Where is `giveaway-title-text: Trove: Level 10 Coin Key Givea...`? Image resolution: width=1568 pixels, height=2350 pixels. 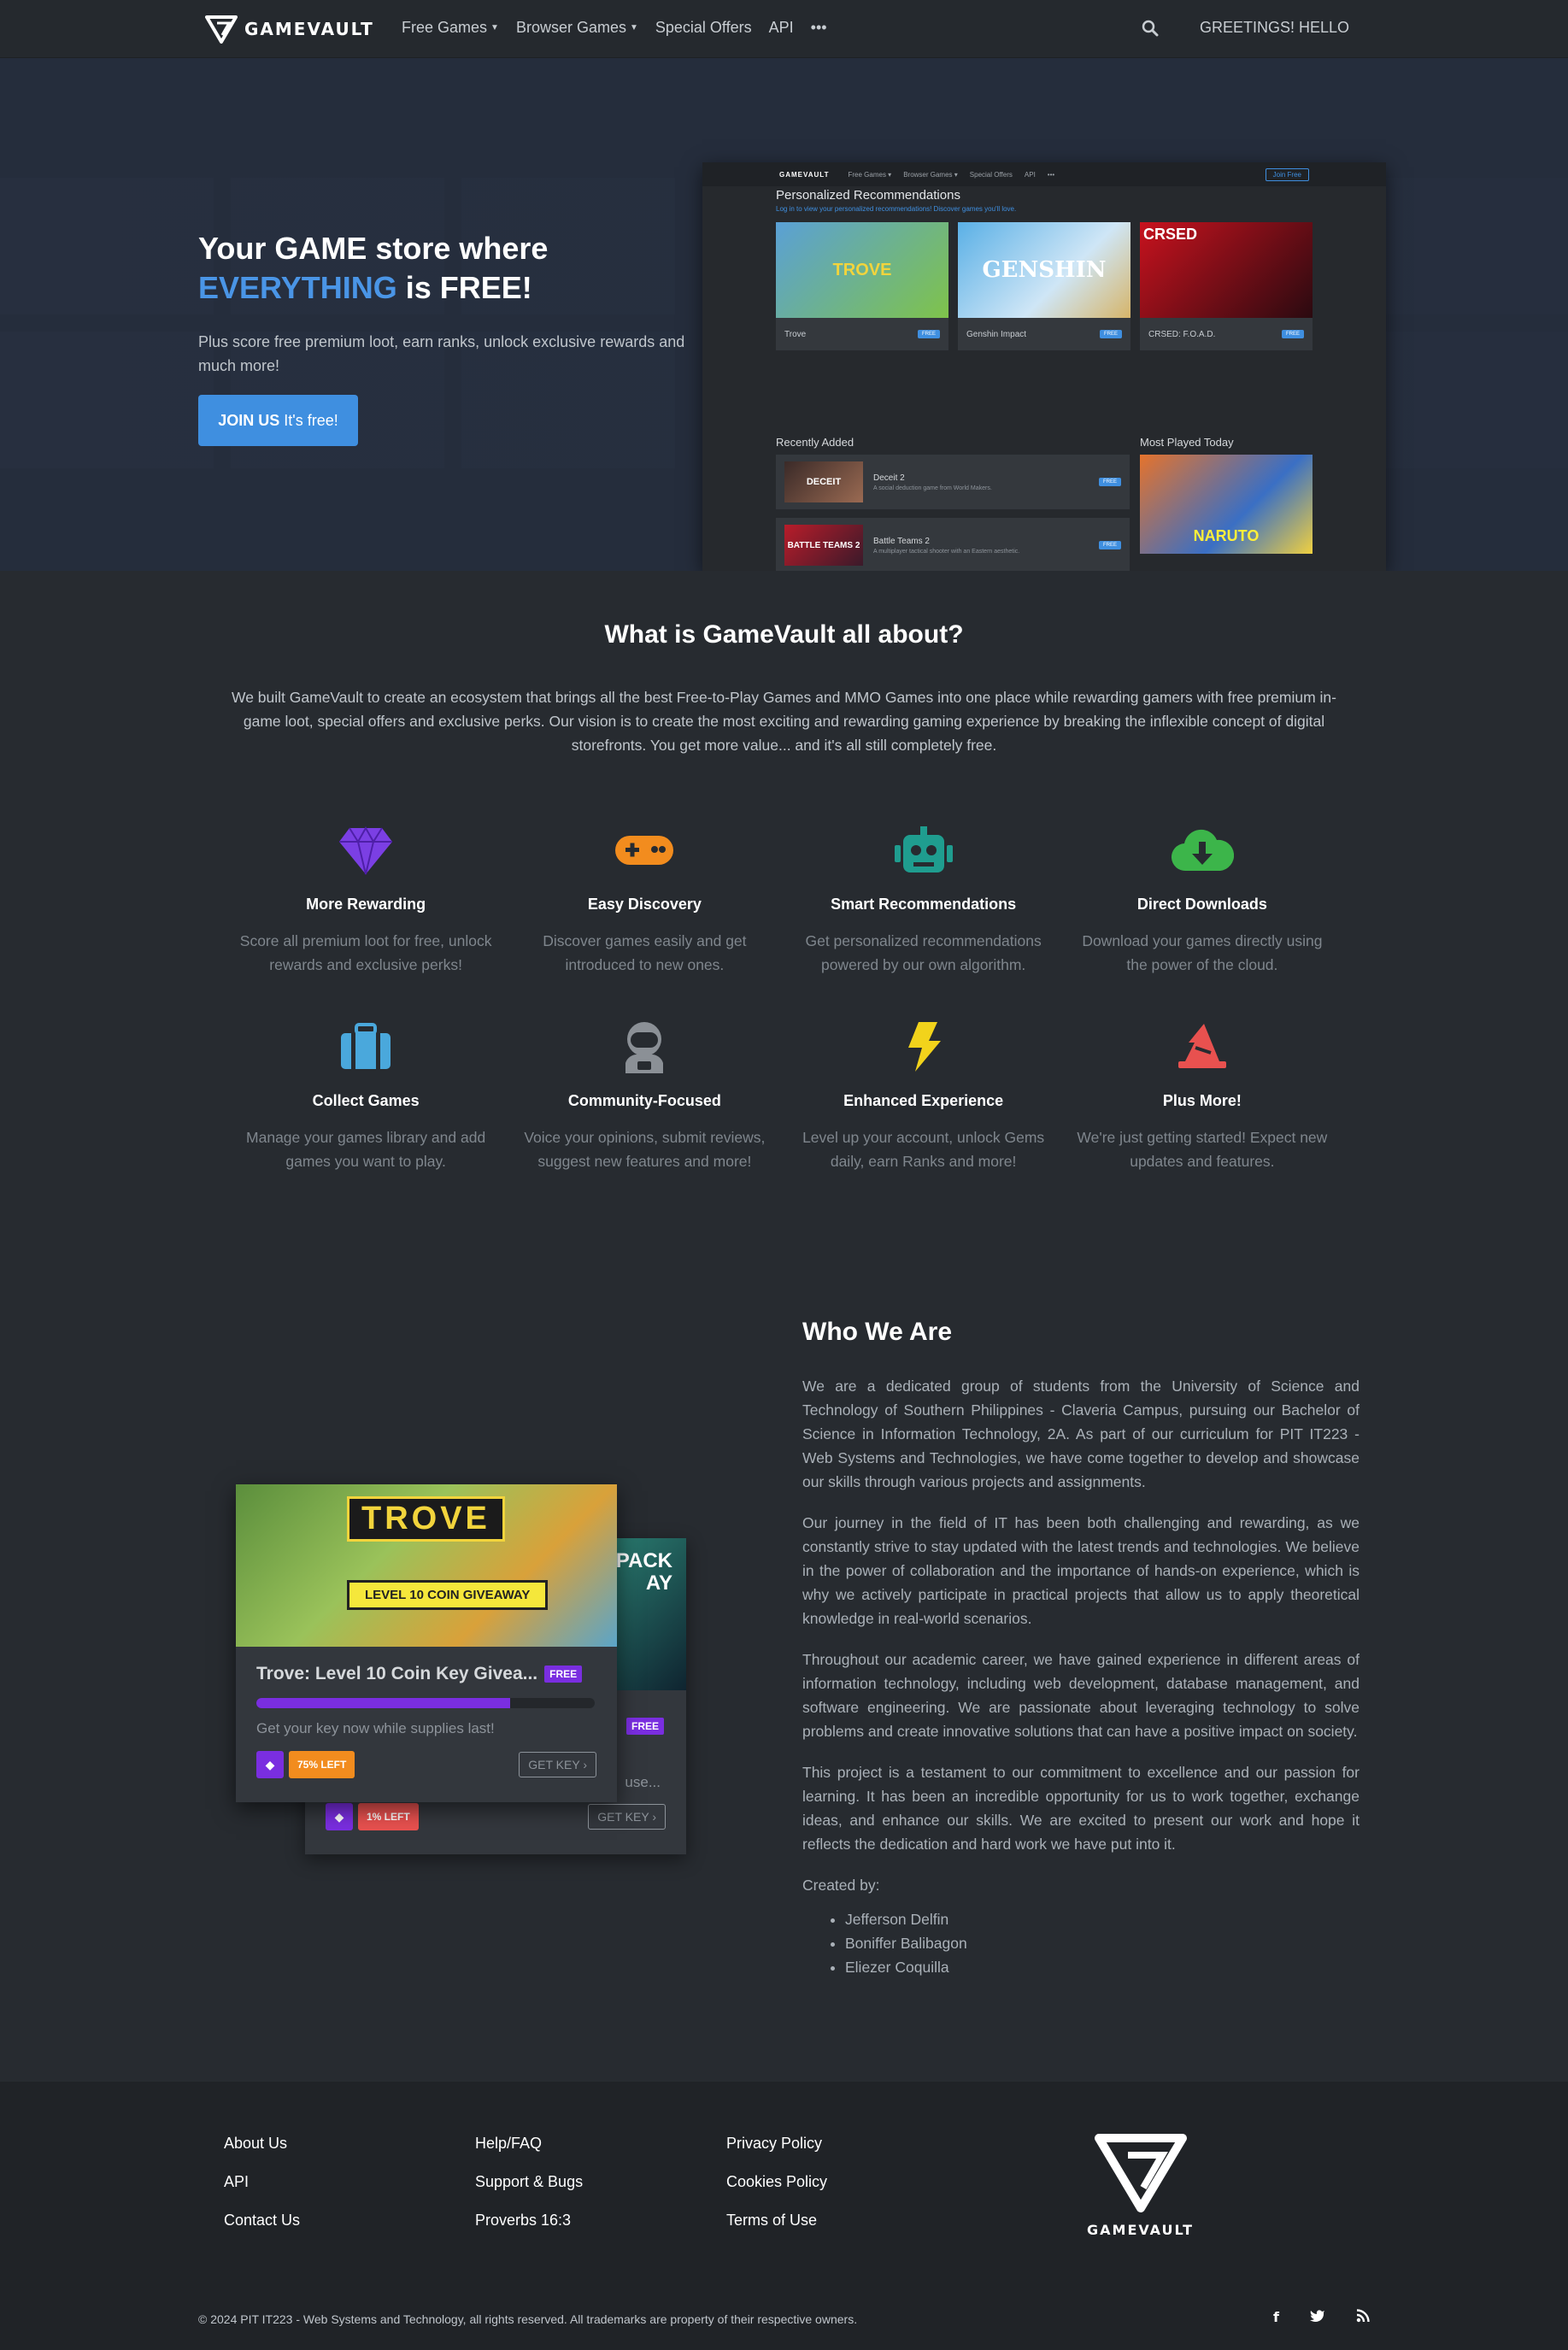 giveaway-title-text: Trove: Level 10 Coin Key Givea... is located at coordinates (397, 1673).